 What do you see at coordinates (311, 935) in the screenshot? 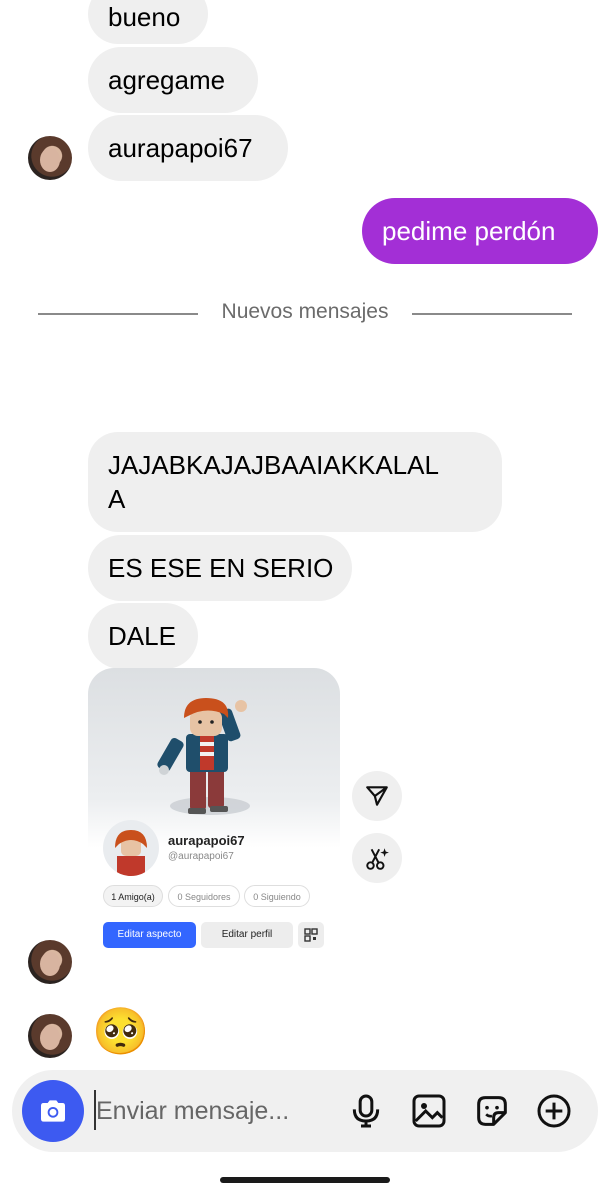
I see `qr-code-icon` at bounding box center [311, 935].